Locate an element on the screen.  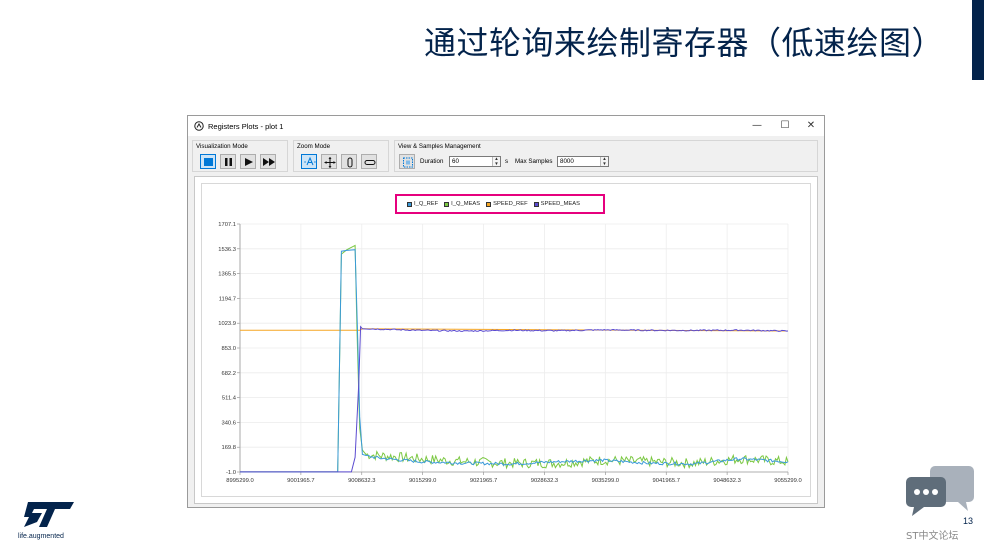
max-samples-spinbox: 8000 ▲ ▼ is located at coordinates (583, 161).